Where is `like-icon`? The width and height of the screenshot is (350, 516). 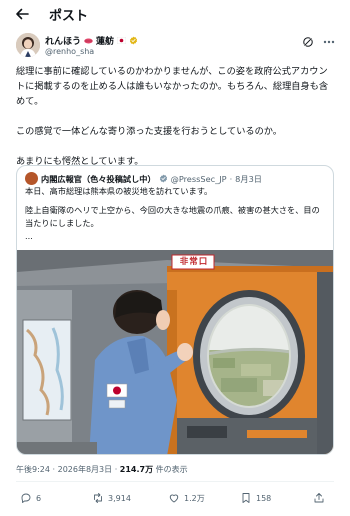
like-icon is located at coordinates (174, 498).